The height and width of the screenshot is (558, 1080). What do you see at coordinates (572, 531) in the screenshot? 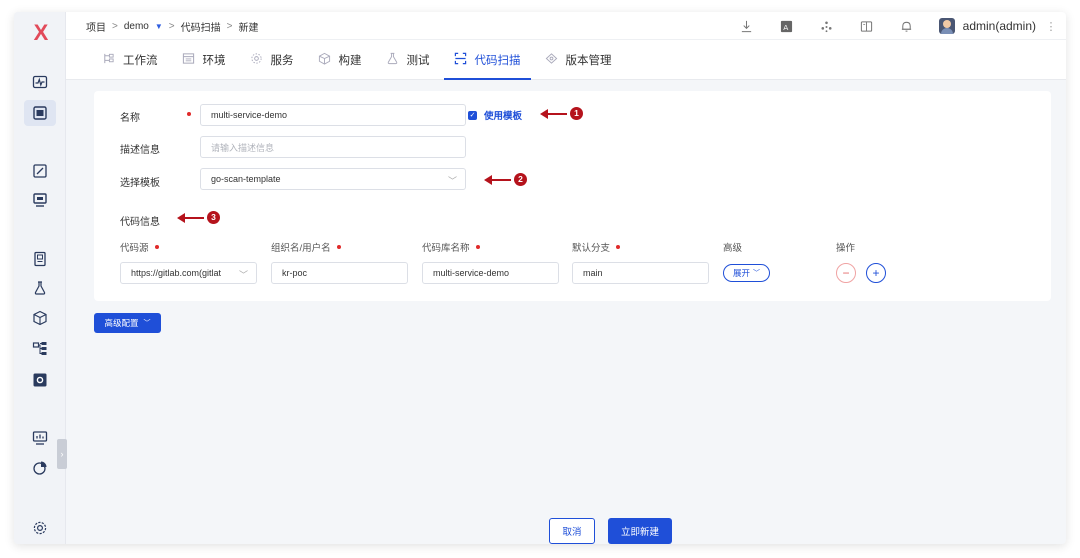
I see `cancel-button: 取消` at bounding box center [572, 531].